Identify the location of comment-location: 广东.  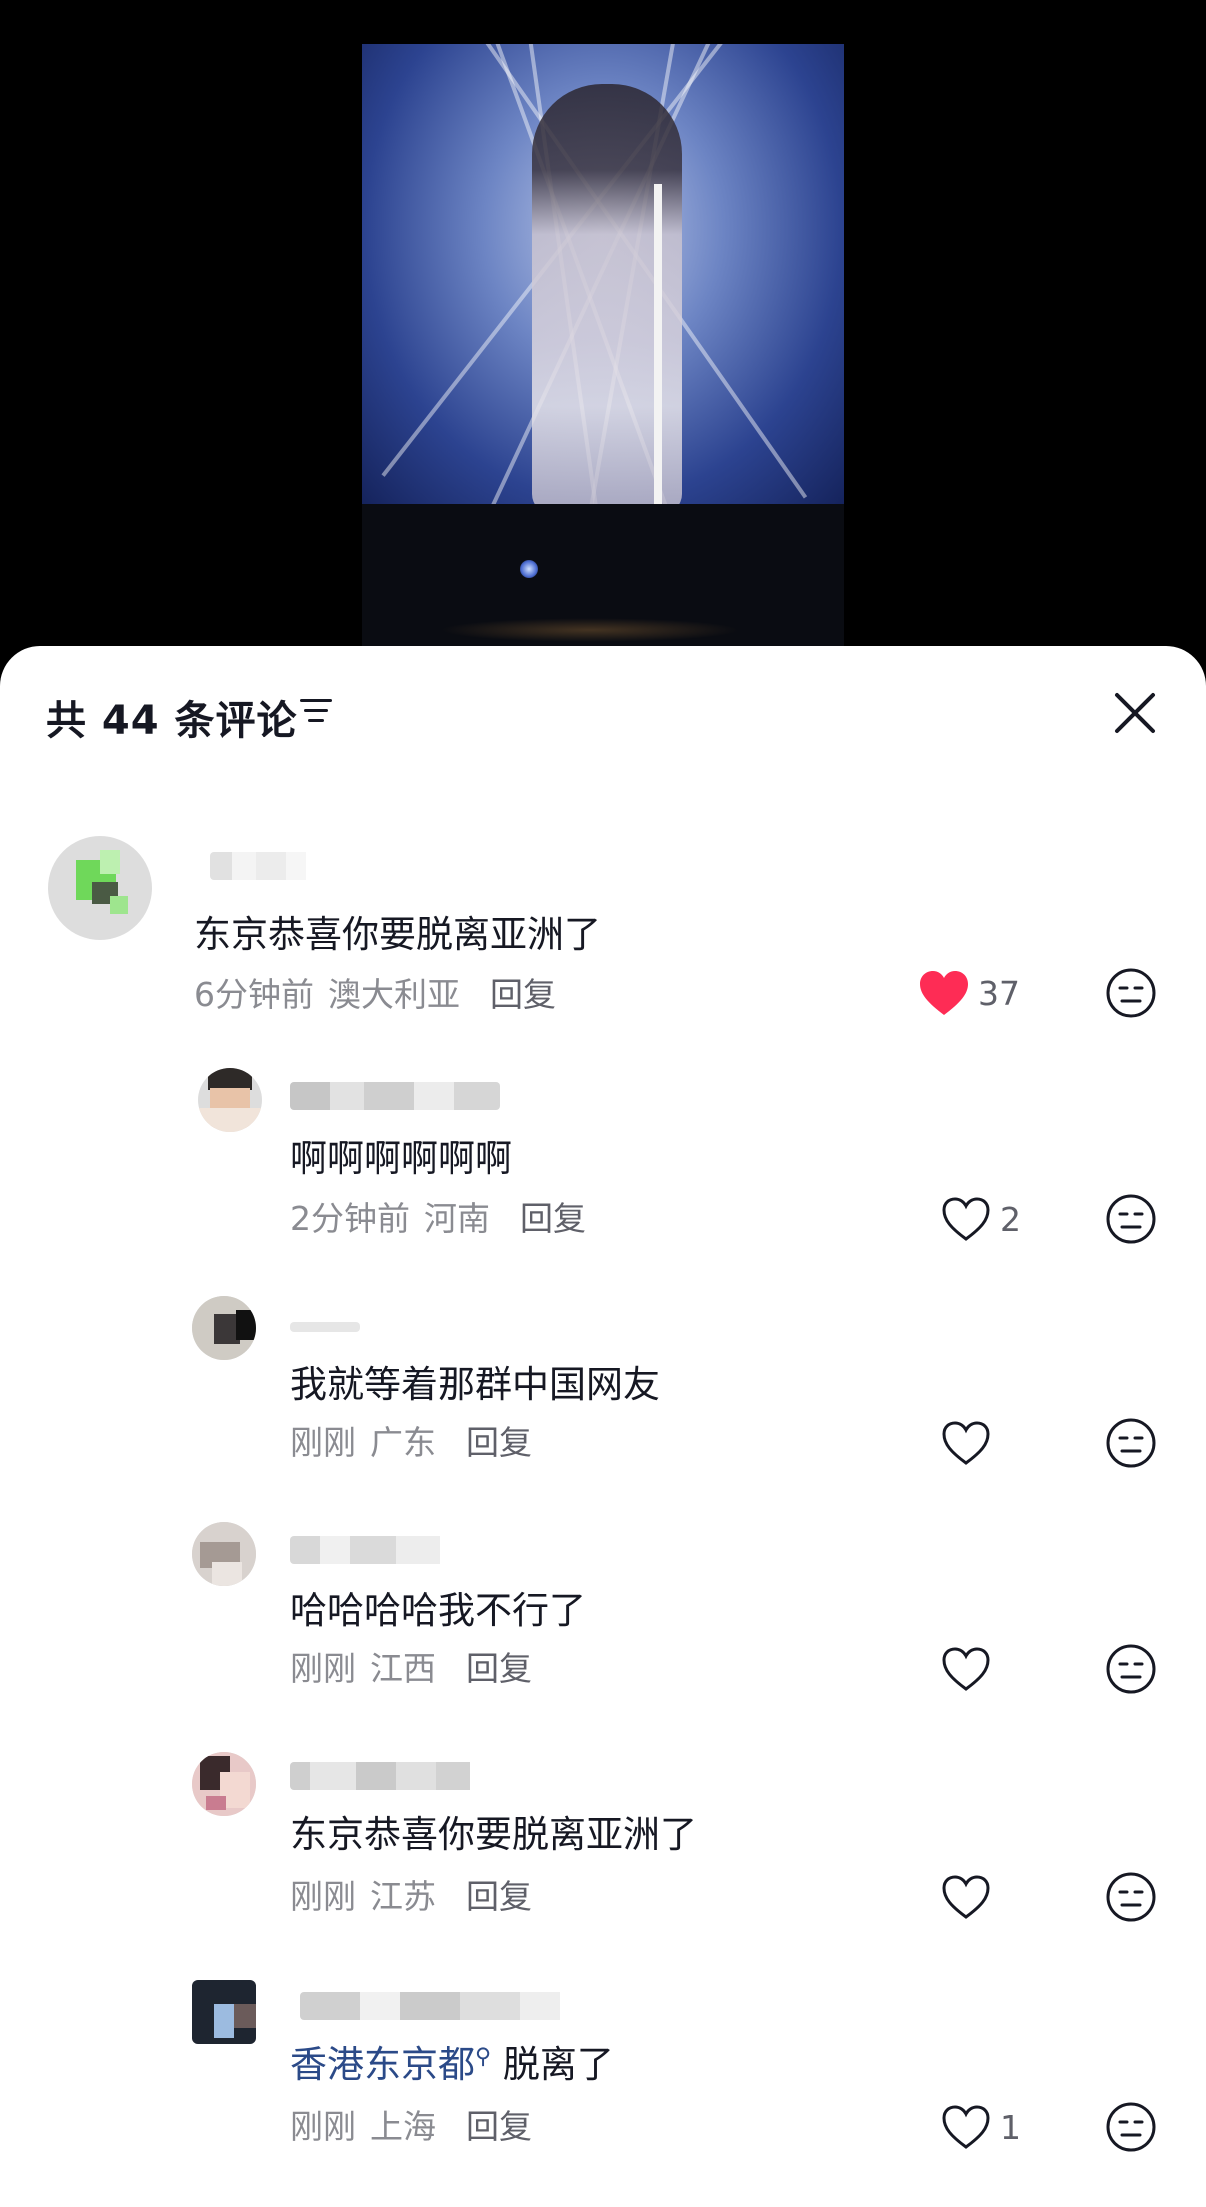
(403, 1442).